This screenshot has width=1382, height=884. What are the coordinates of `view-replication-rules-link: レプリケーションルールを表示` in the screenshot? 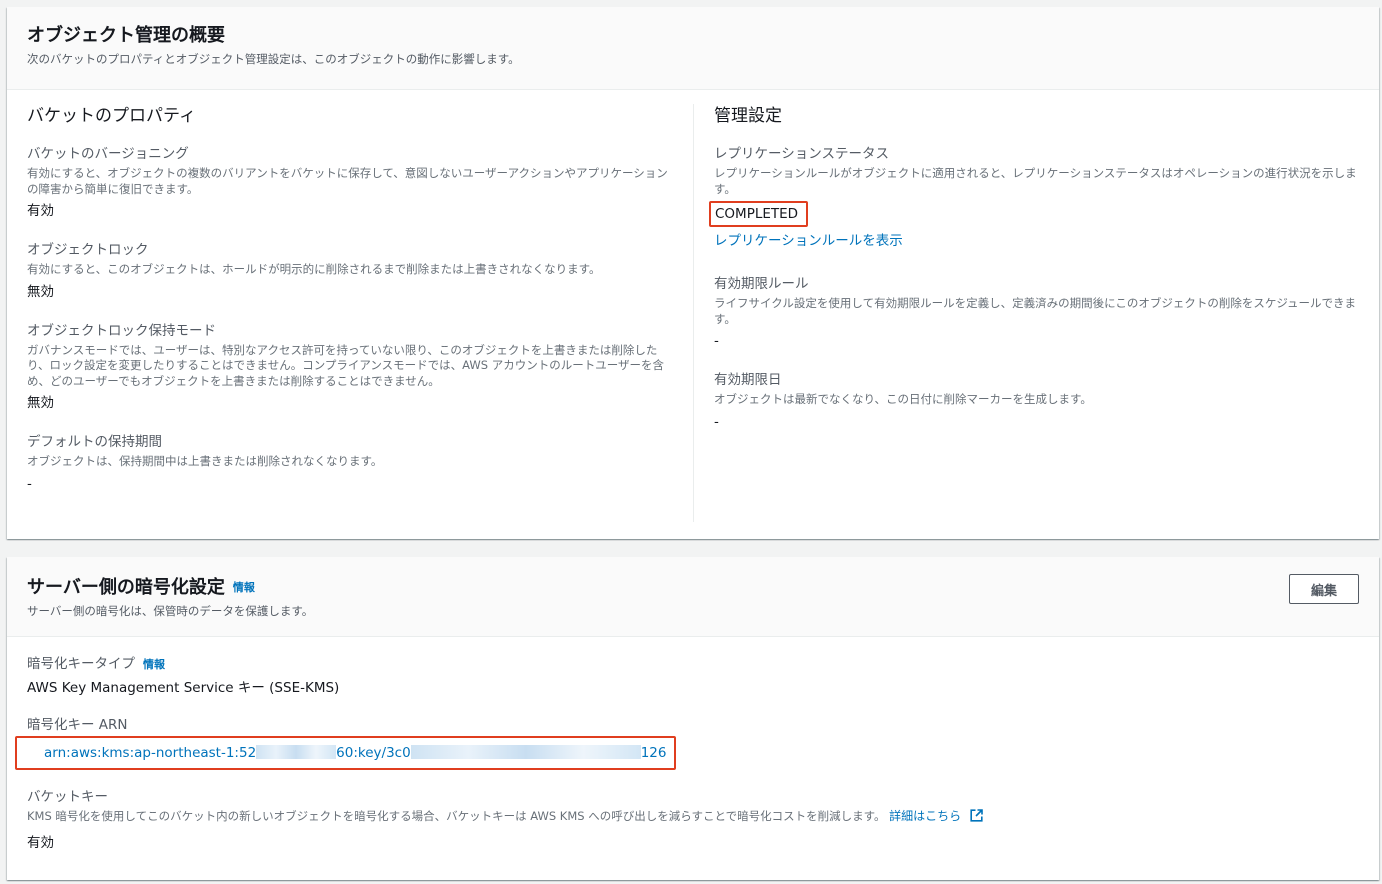 It's located at (808, 241).